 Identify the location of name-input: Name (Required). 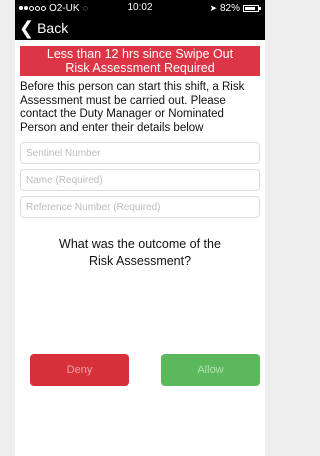
(140, 180).